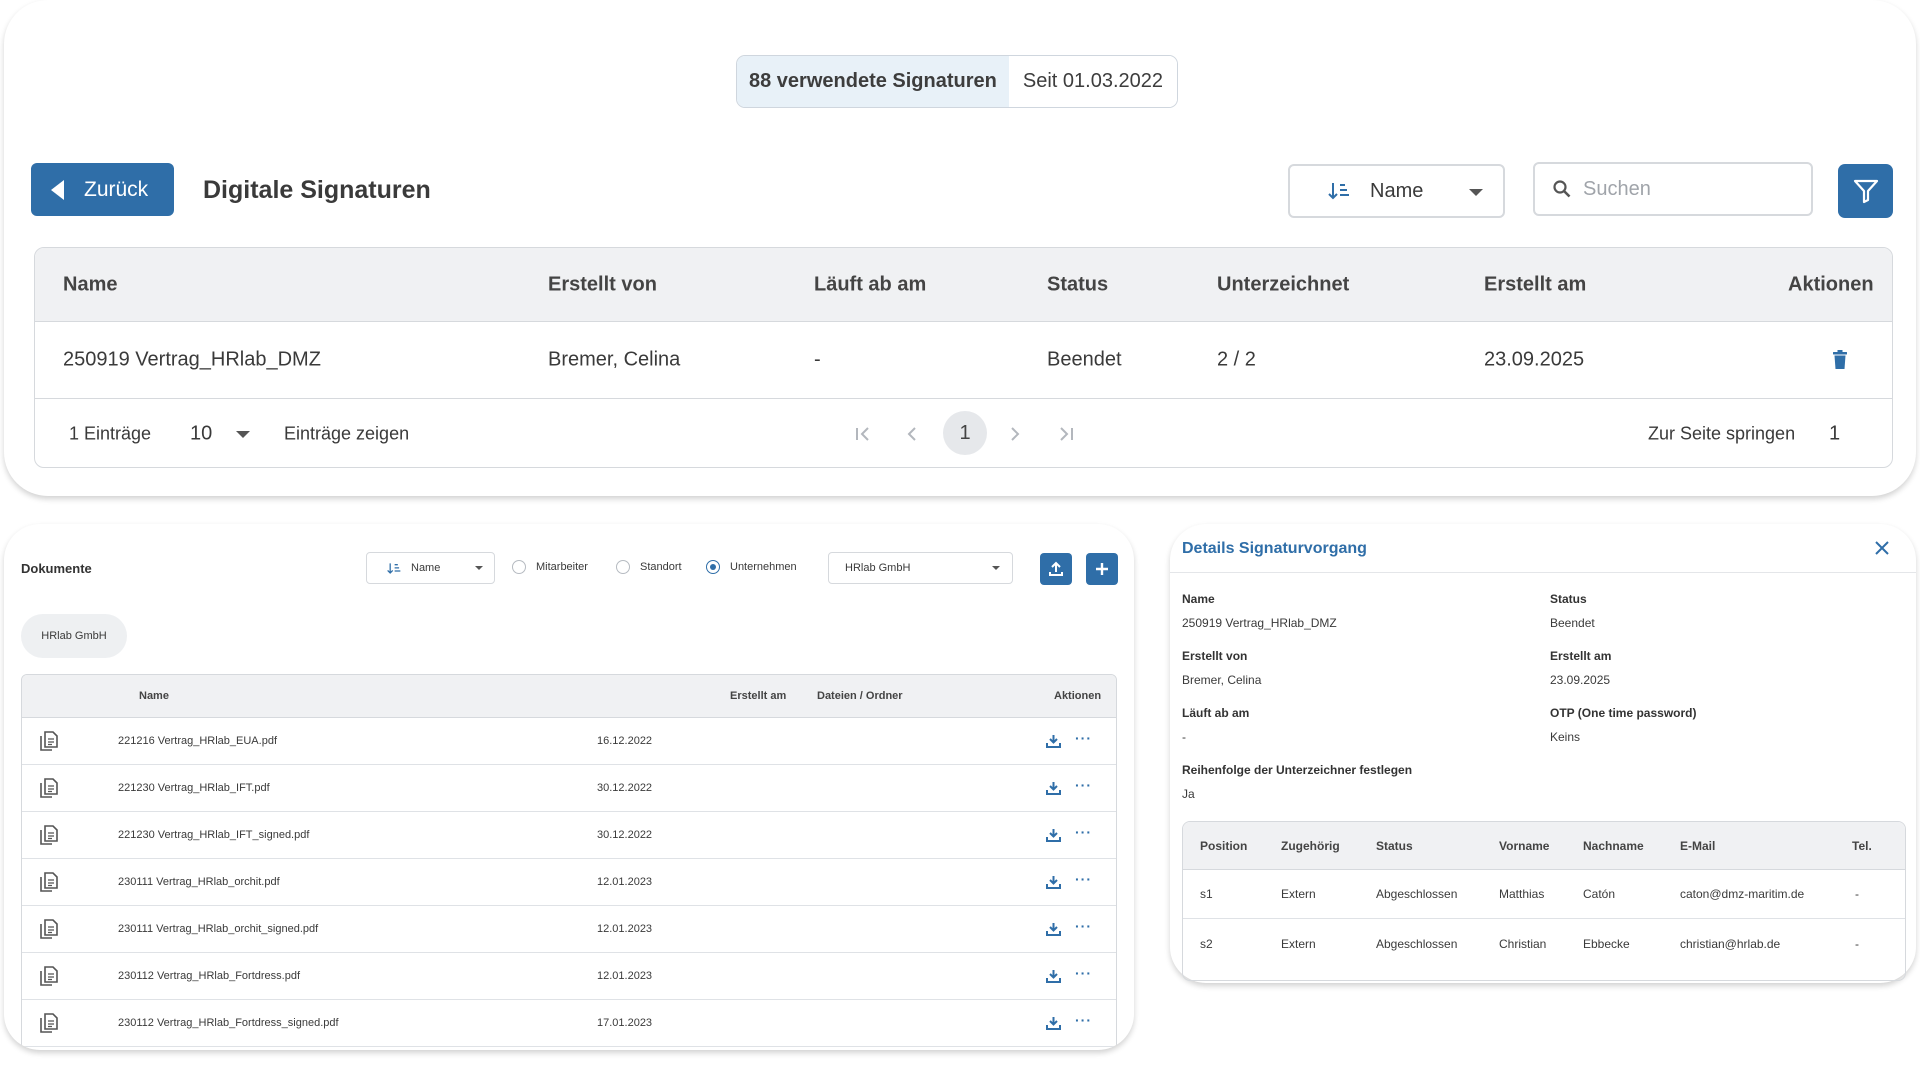  Describe the element at coordinates (1580, 680) in the screenshot. I see `field-value-created-at: 23.09.2025` at that location.